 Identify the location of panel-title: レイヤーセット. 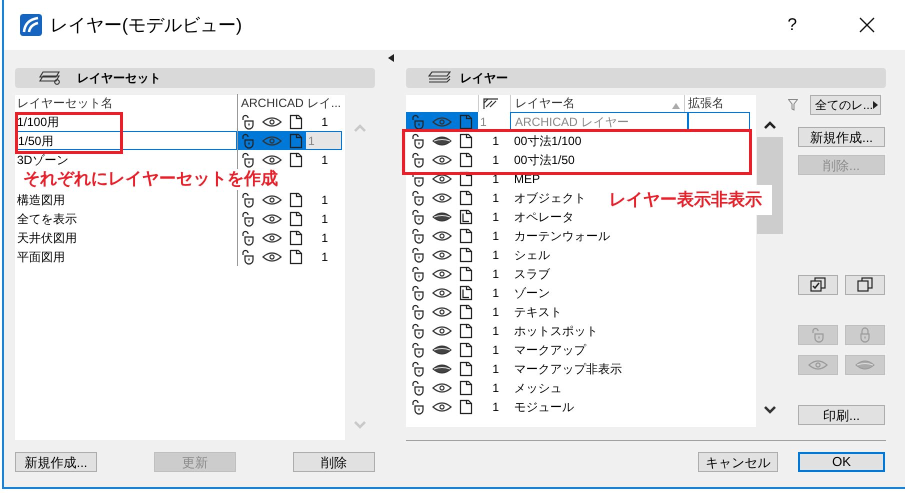
(119, 78).